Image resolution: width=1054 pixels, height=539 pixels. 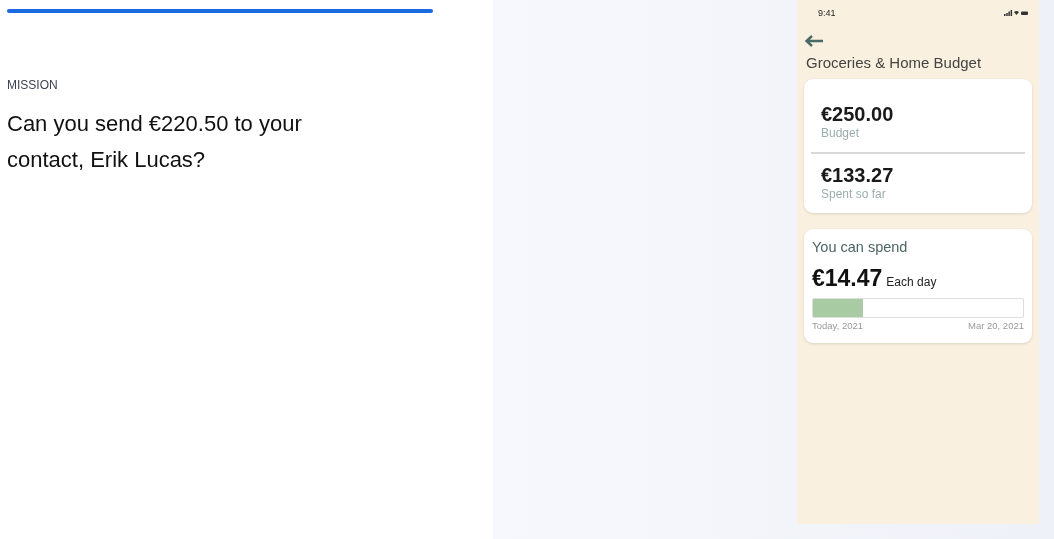 I want to click on status-time: 9:41, so click(x=827, y=13).